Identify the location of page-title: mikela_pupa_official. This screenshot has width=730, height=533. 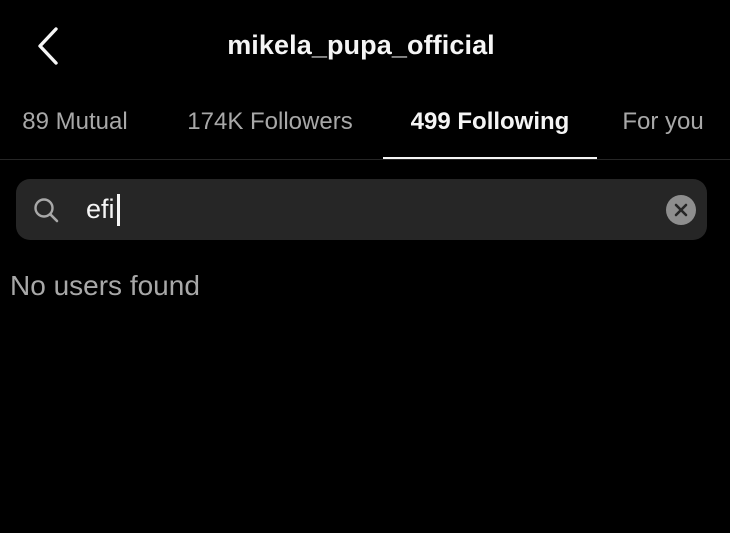
(361, 45).